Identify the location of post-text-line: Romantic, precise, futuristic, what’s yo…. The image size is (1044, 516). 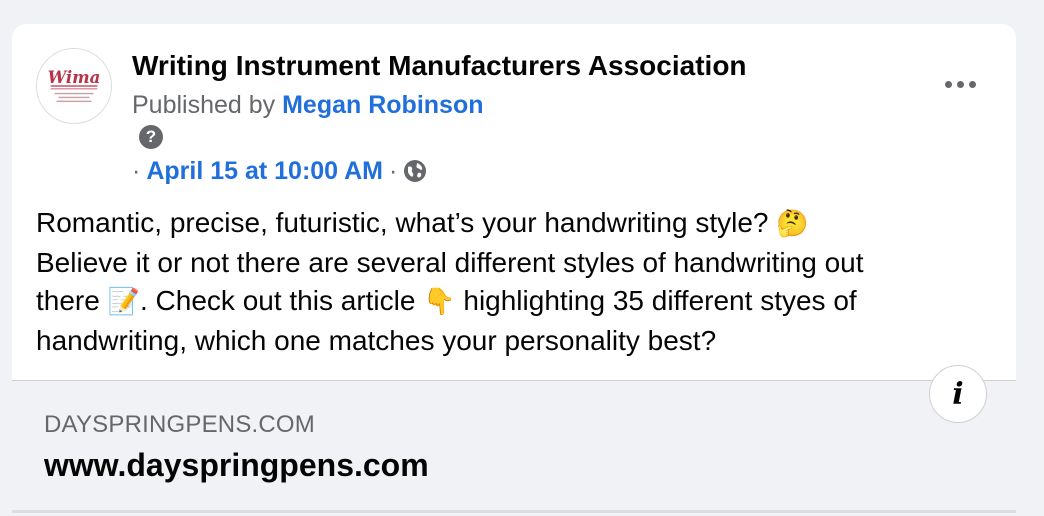
(516, 224).